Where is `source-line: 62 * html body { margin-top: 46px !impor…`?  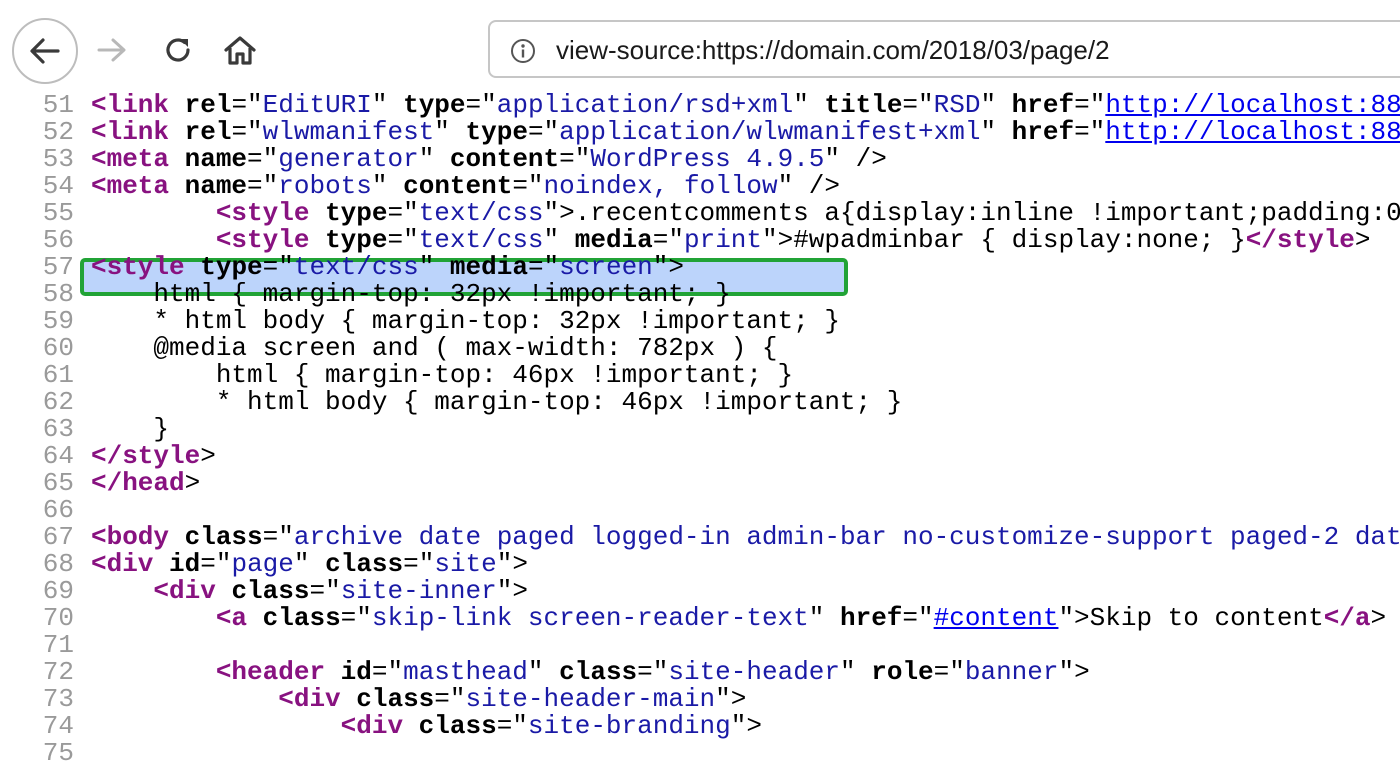 source-line: 62 * html body { margin-top: 46px !impor… is located at coordinates (700, 402).